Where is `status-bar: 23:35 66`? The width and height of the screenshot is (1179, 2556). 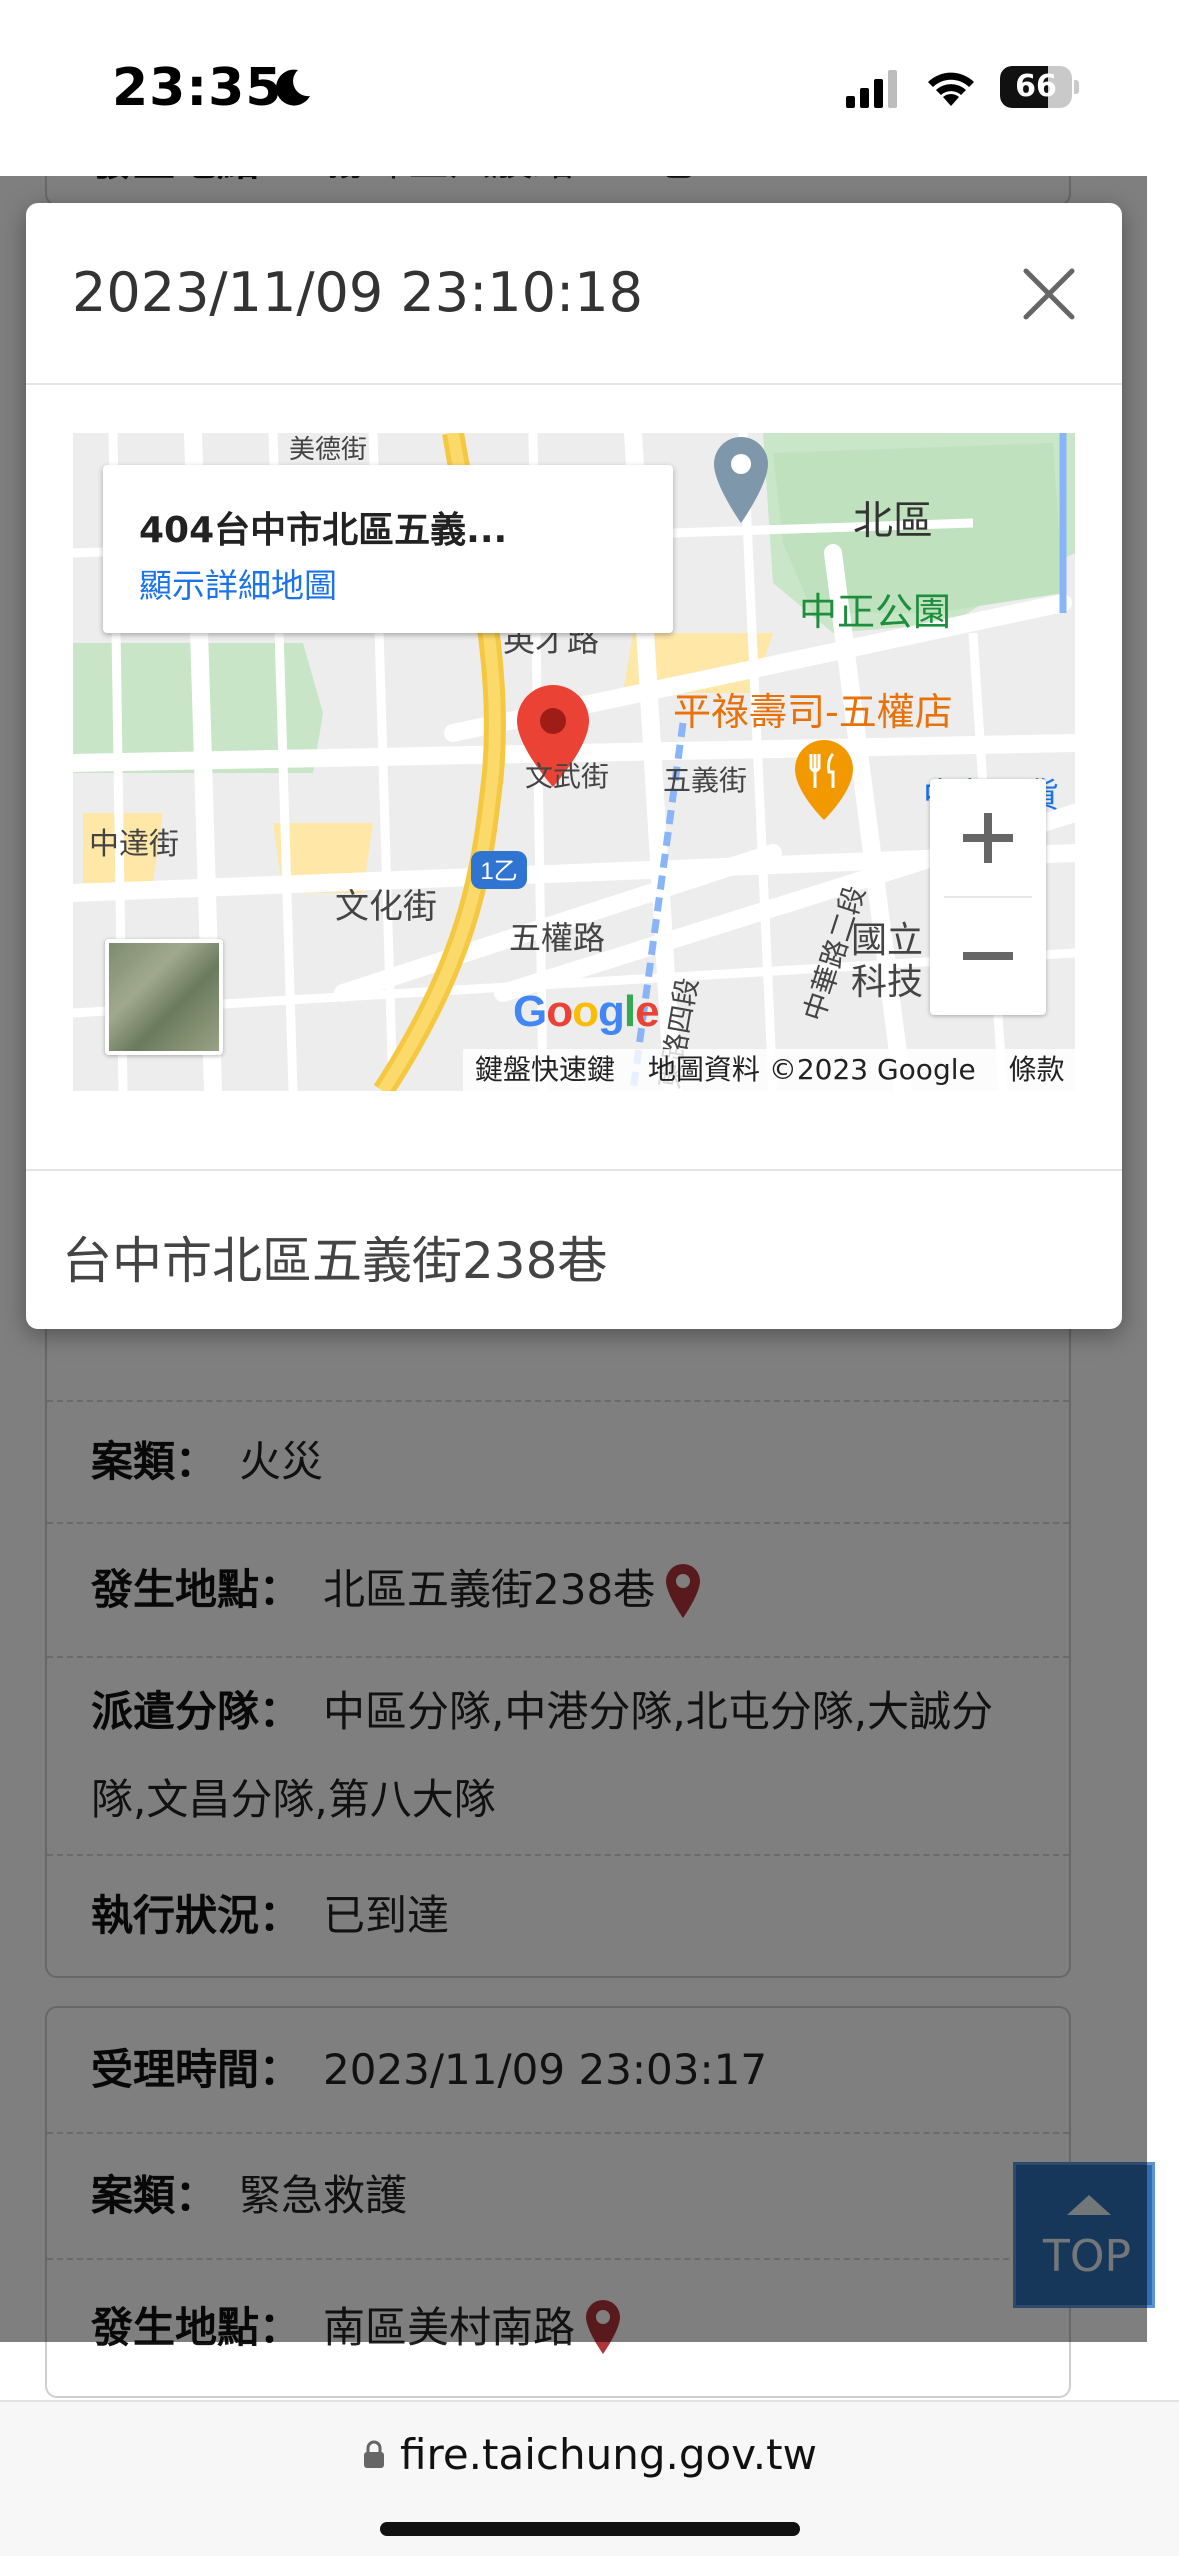
status-bar: 23:35 66 is located at coordinates (589, 88).